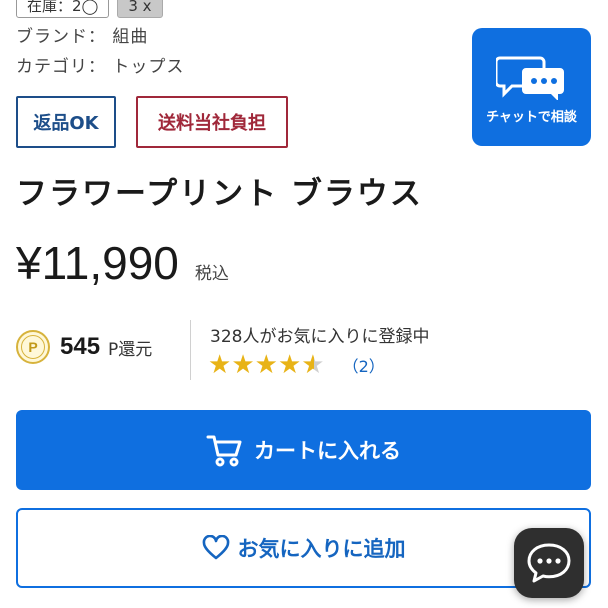  Describe the element at coordinates (190, 350) in the screenshot. I see `divider` at that location.